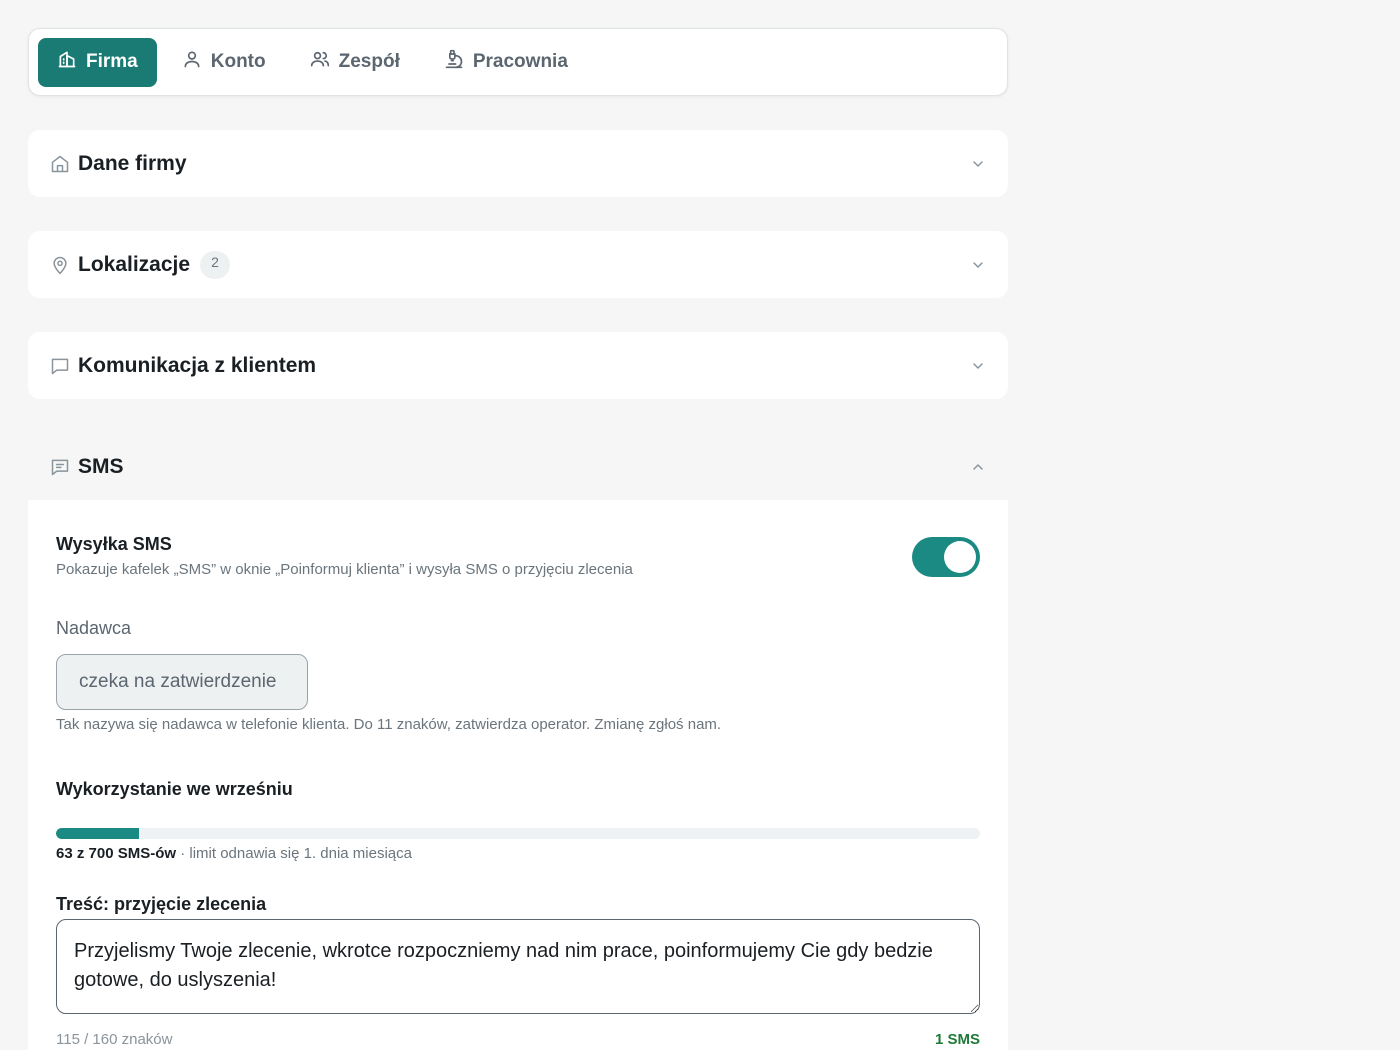 This screenshot has width=1400, height=1050. I want to click on sms-sending-label: Wysyłka SMS, so click(114, 544).